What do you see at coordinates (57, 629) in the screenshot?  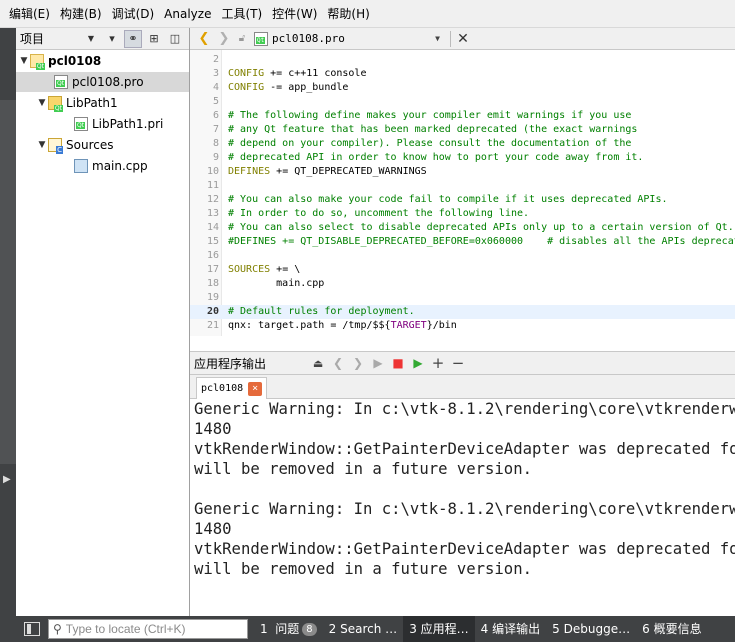 I see `search-icon: ⚲` at bounding box center [57, 629].